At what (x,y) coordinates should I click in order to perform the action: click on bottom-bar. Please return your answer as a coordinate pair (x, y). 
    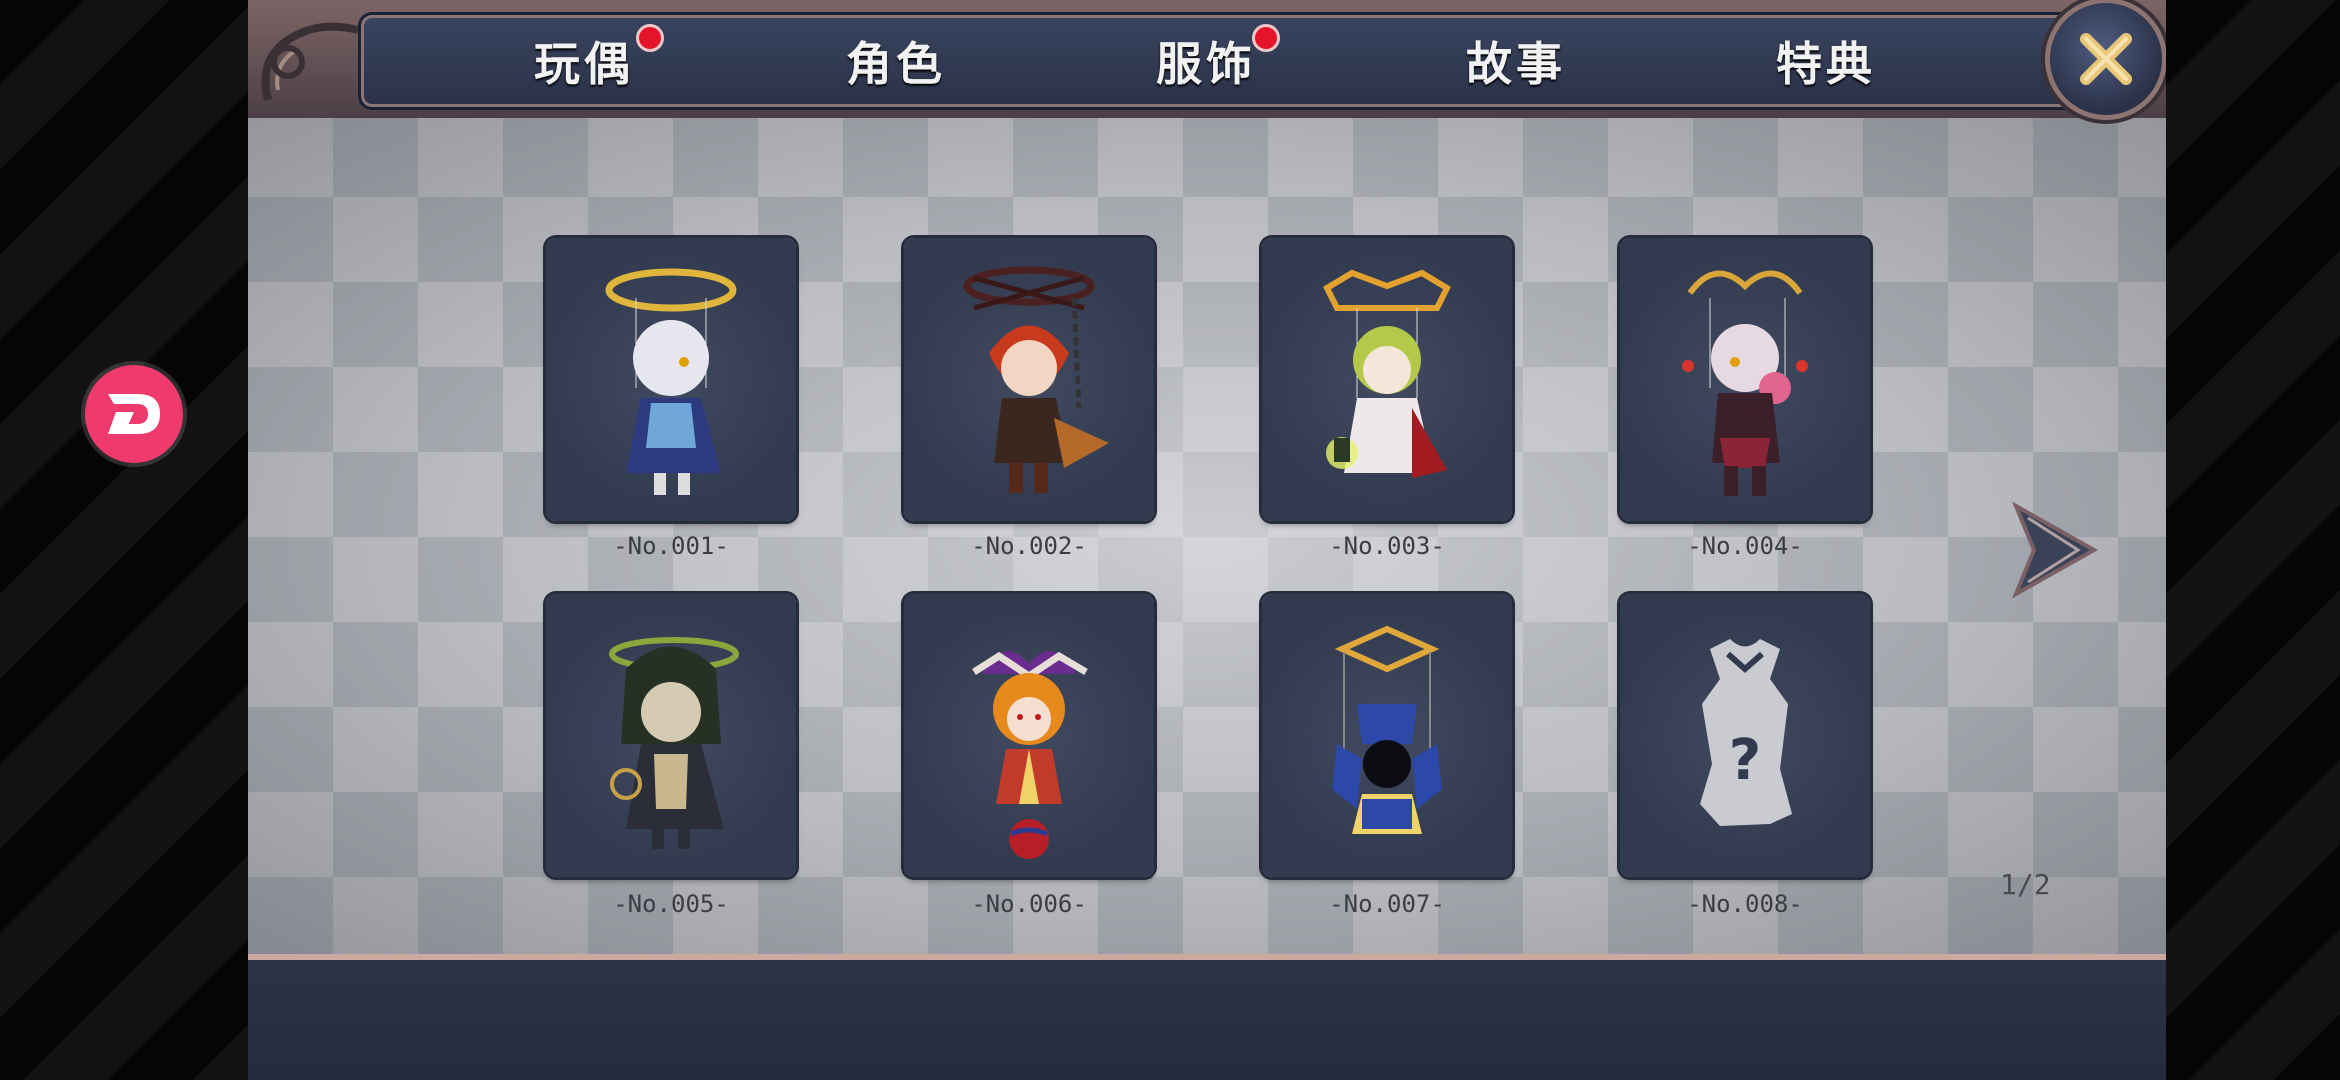
    Looking at the image, I should click on (1207, 1017).